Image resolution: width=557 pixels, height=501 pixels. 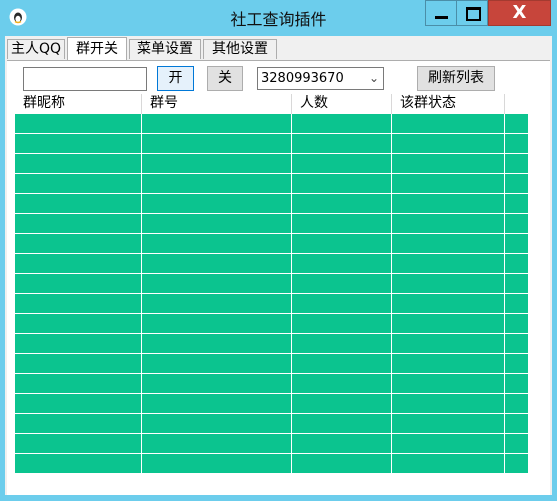 What do you see at coordinates (448, 104) in the screenshot?
I see `column-header-status: 该群状态` at bounding box center [448, 104].